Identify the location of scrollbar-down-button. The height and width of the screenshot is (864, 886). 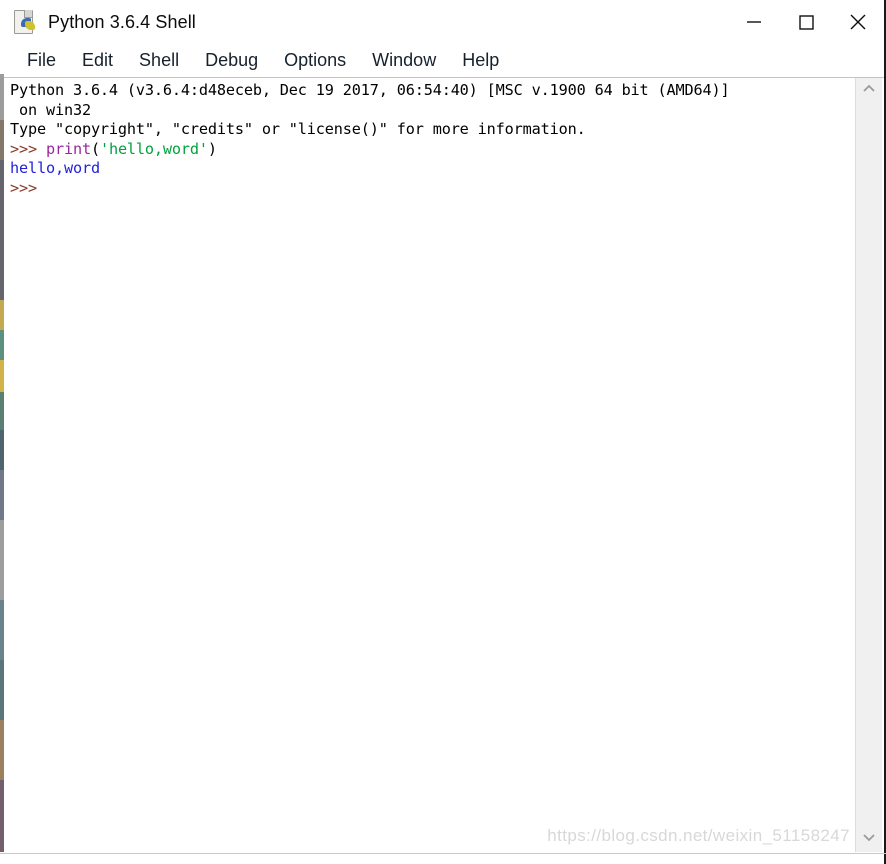
(869, 839).